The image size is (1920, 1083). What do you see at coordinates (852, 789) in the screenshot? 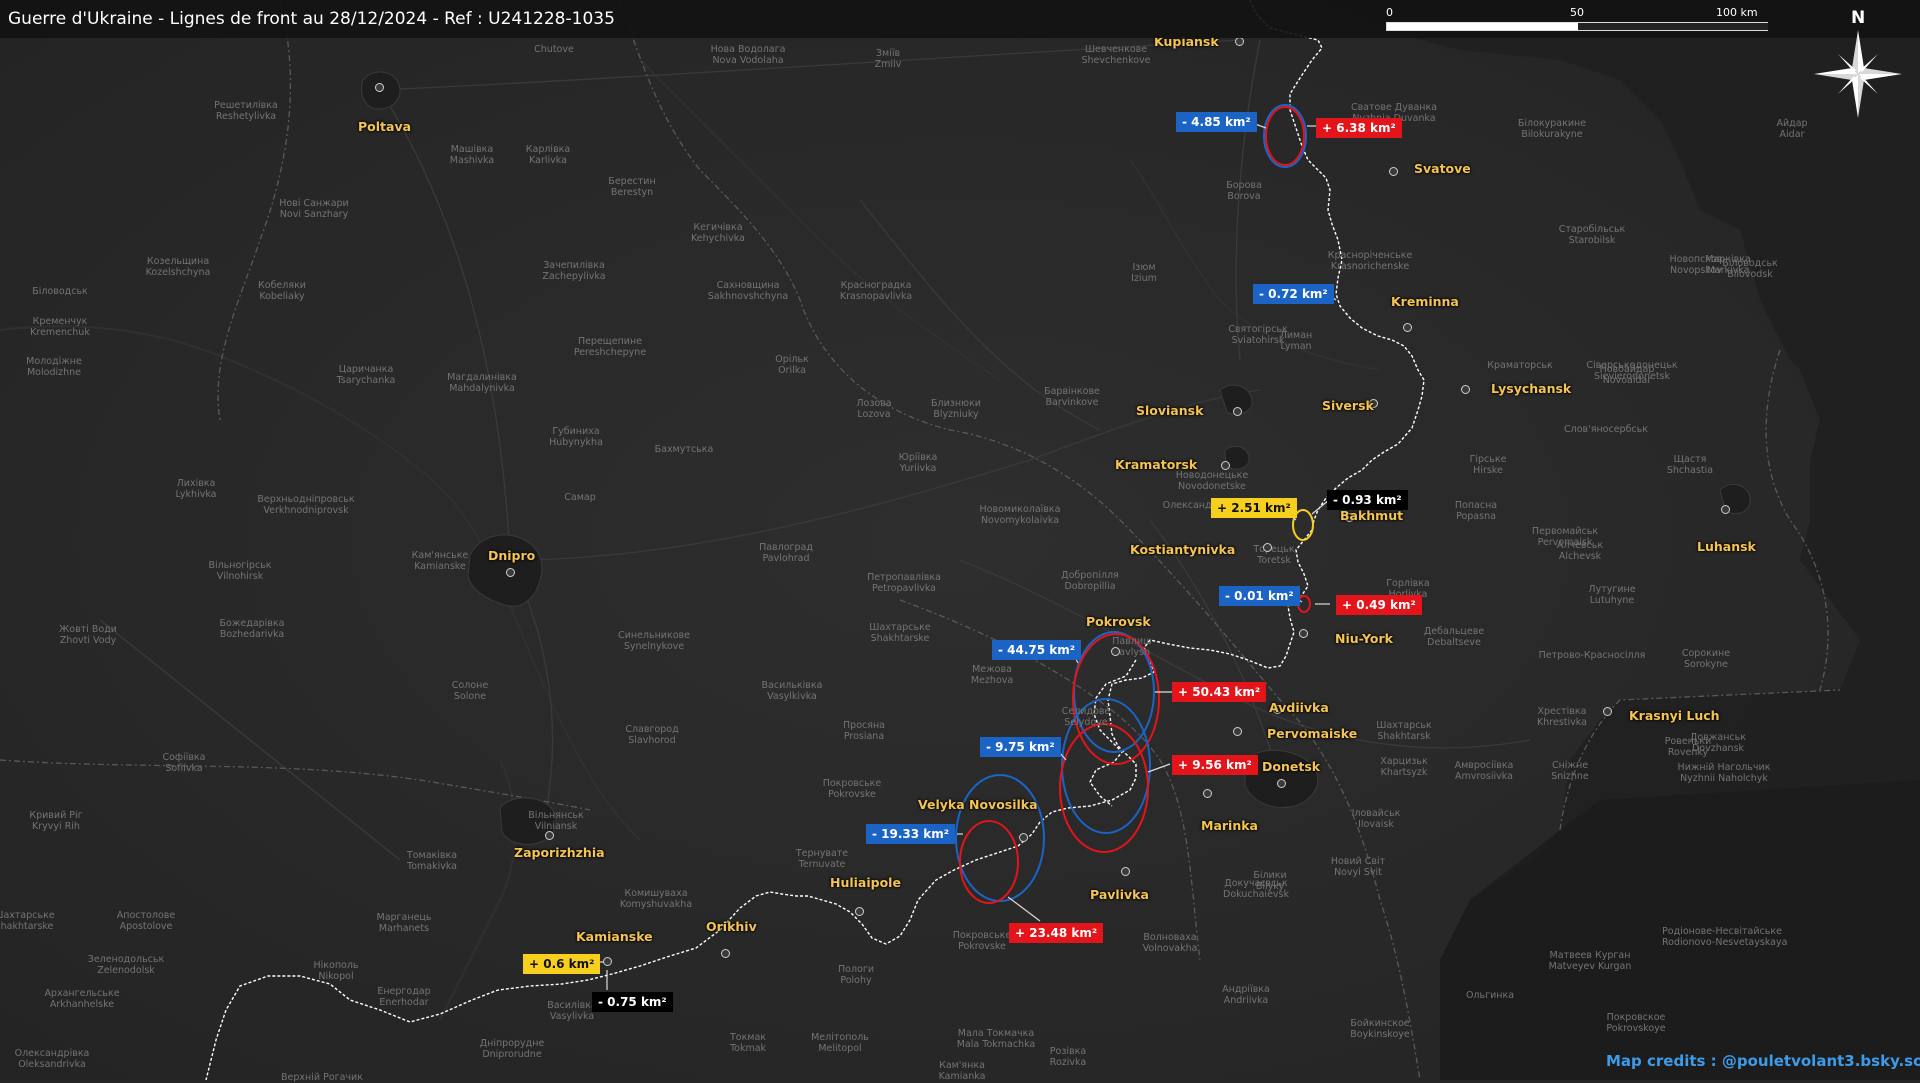
I see `place-name-label: Покровське Pokrovske` at bounding box center [852, 789].